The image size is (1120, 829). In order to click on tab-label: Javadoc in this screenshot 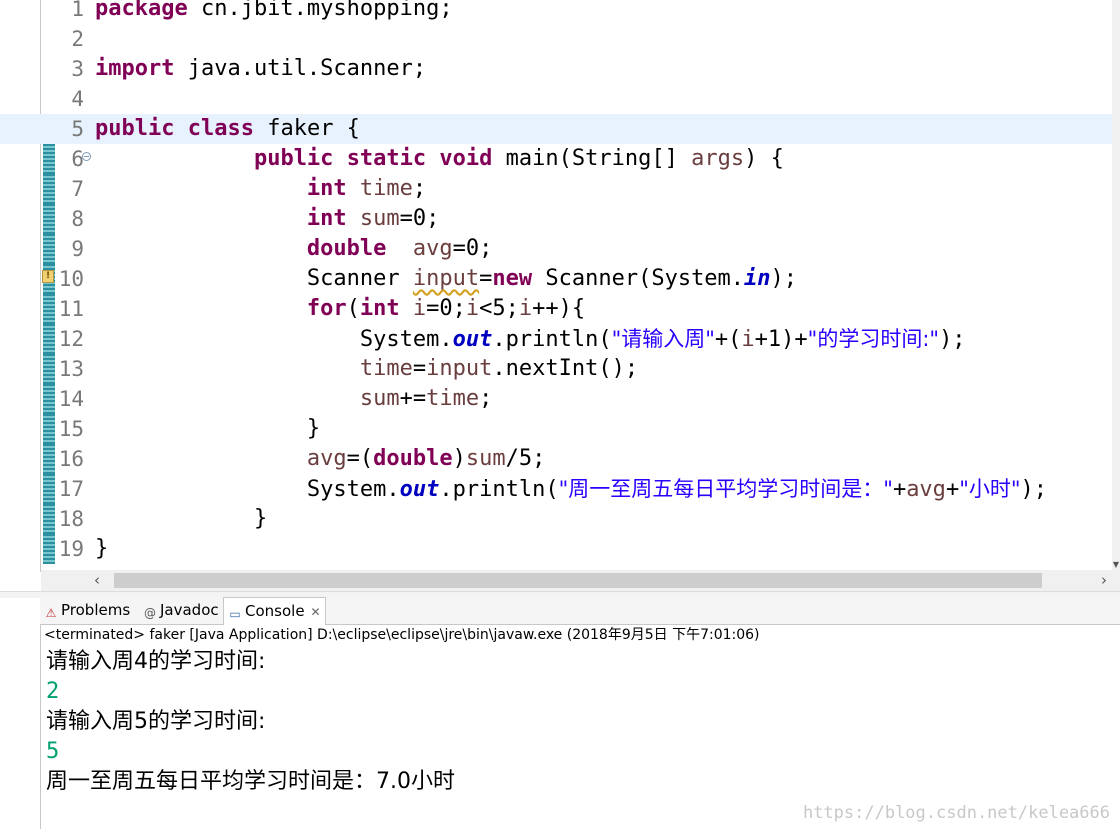, I will do `click(189, 610)`.